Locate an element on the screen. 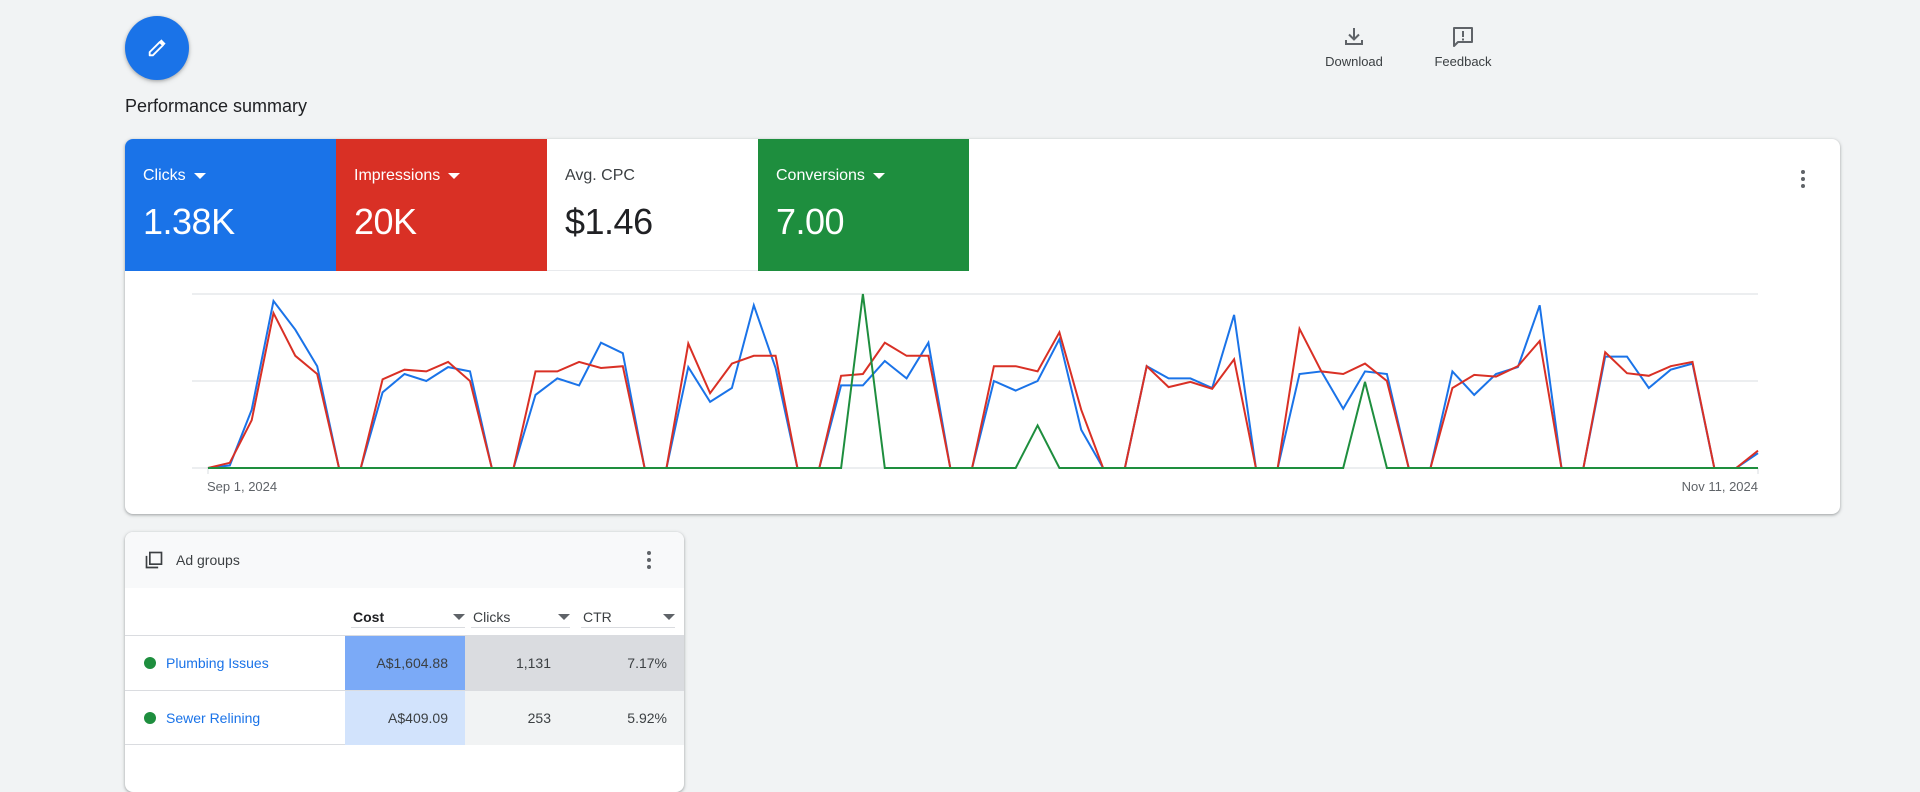  metric-tile-avg-cpc: Avg. CPC $1.46 is located at coordinates (652, 205).